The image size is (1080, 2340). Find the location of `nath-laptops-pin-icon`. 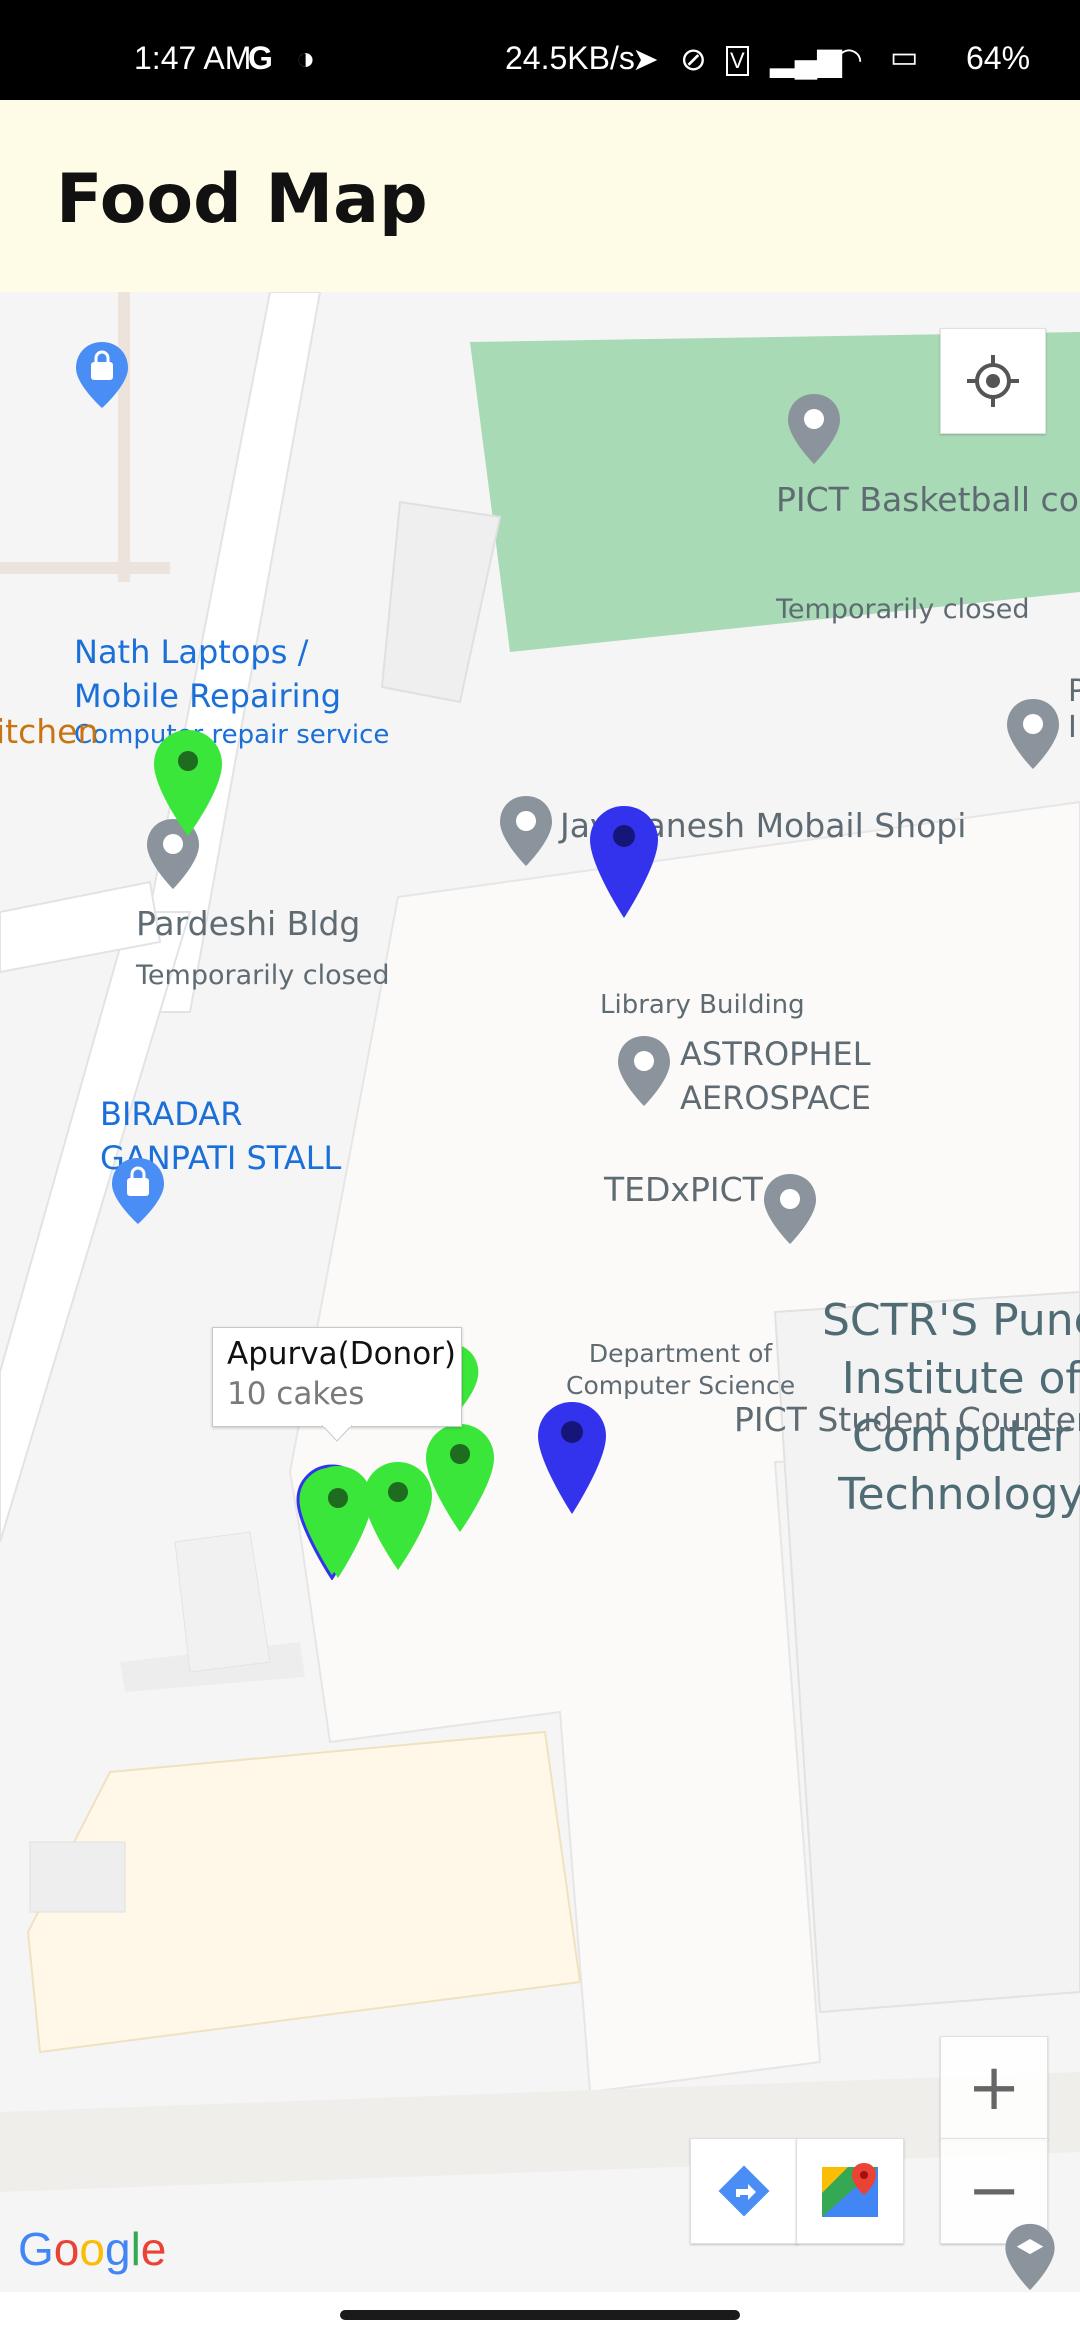

nath-laptops-pin-icon is located at coordinates (102, 379).